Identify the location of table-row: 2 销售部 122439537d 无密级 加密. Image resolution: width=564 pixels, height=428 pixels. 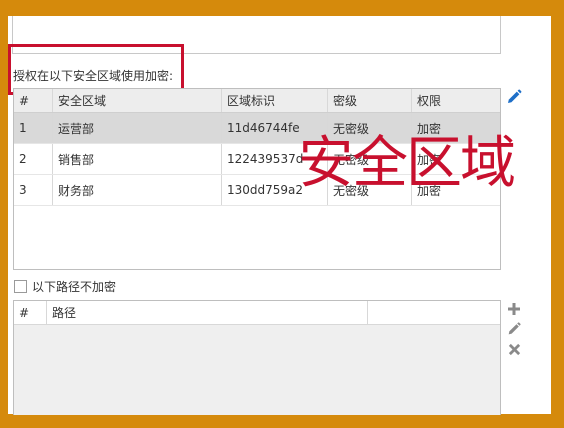
(257, 159).